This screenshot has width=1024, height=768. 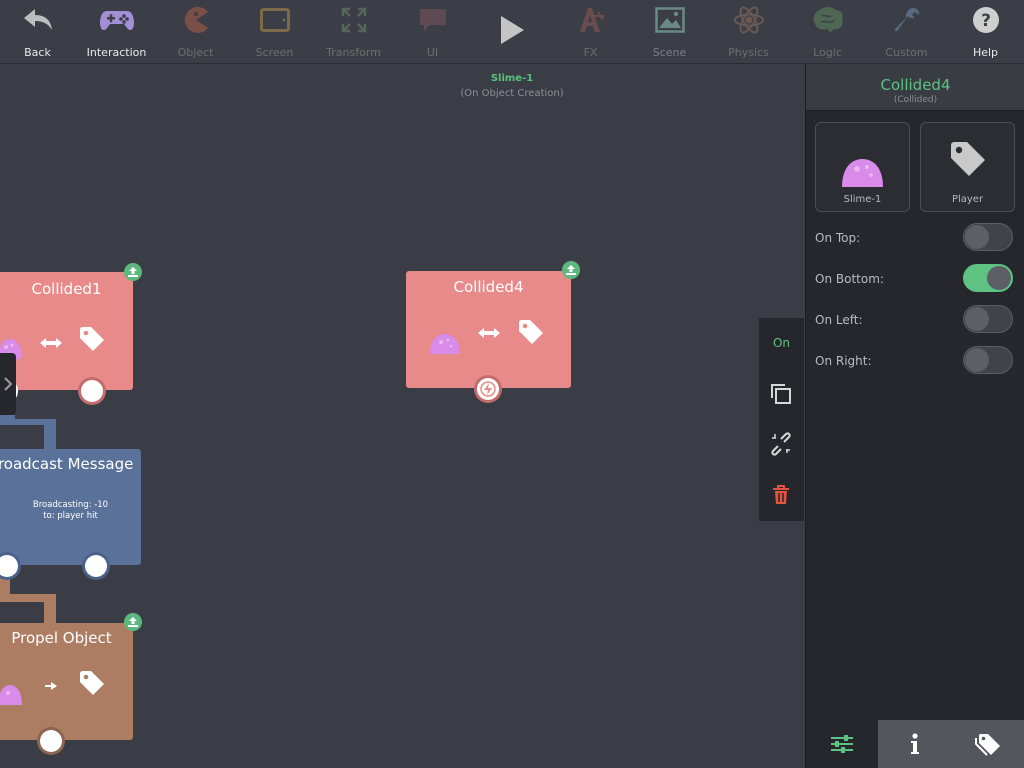 What do you see at coordinates (133, 622) in the screenshot?
I see `propel-upload-icon` at bounding box center [133, 622].